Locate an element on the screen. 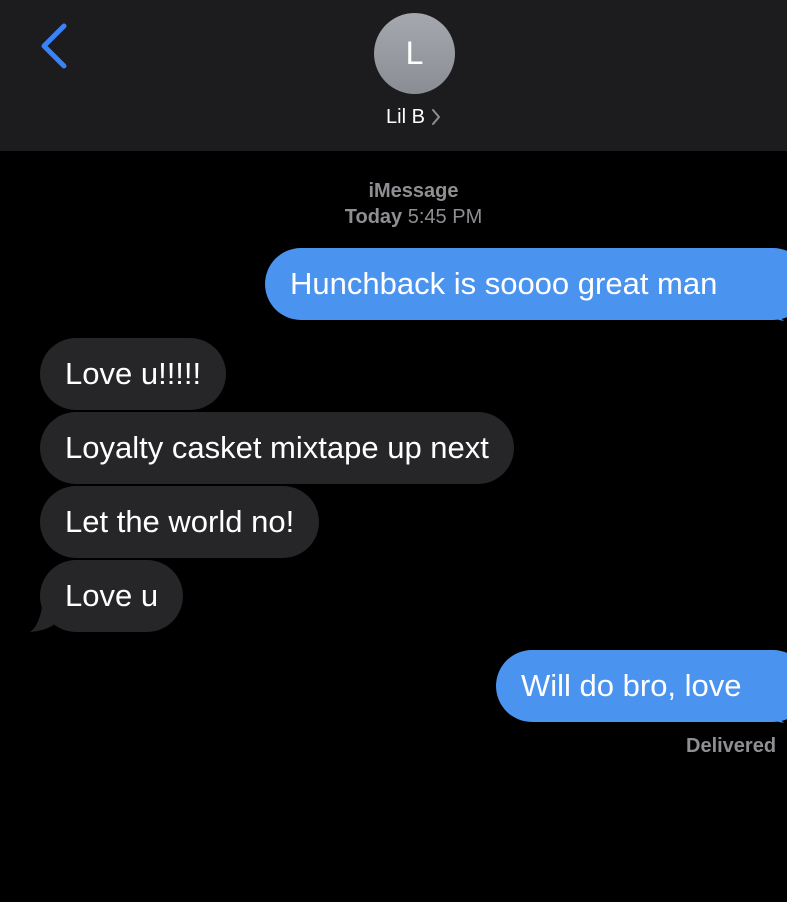 The width and height of the screenshot is (787, 902). message-bubble-incoming: Loyalty casket mixtape up next is located at coordinates (277, 448).